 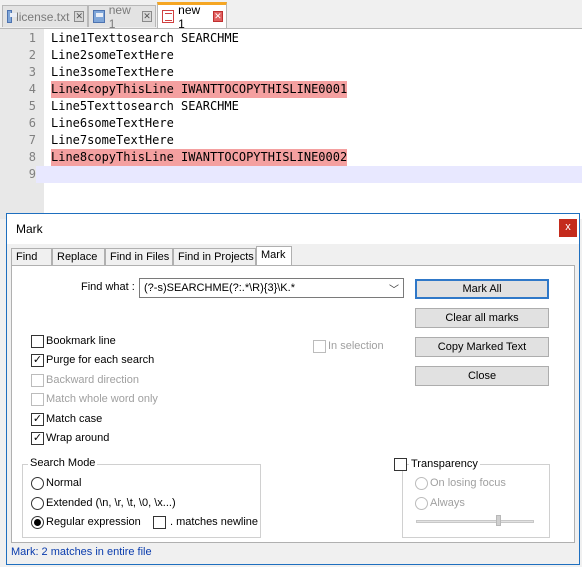 What do you see at coordinates (32, 55) in the screenshot?
I see `line-number: 2` at bounding box center [32, 55].